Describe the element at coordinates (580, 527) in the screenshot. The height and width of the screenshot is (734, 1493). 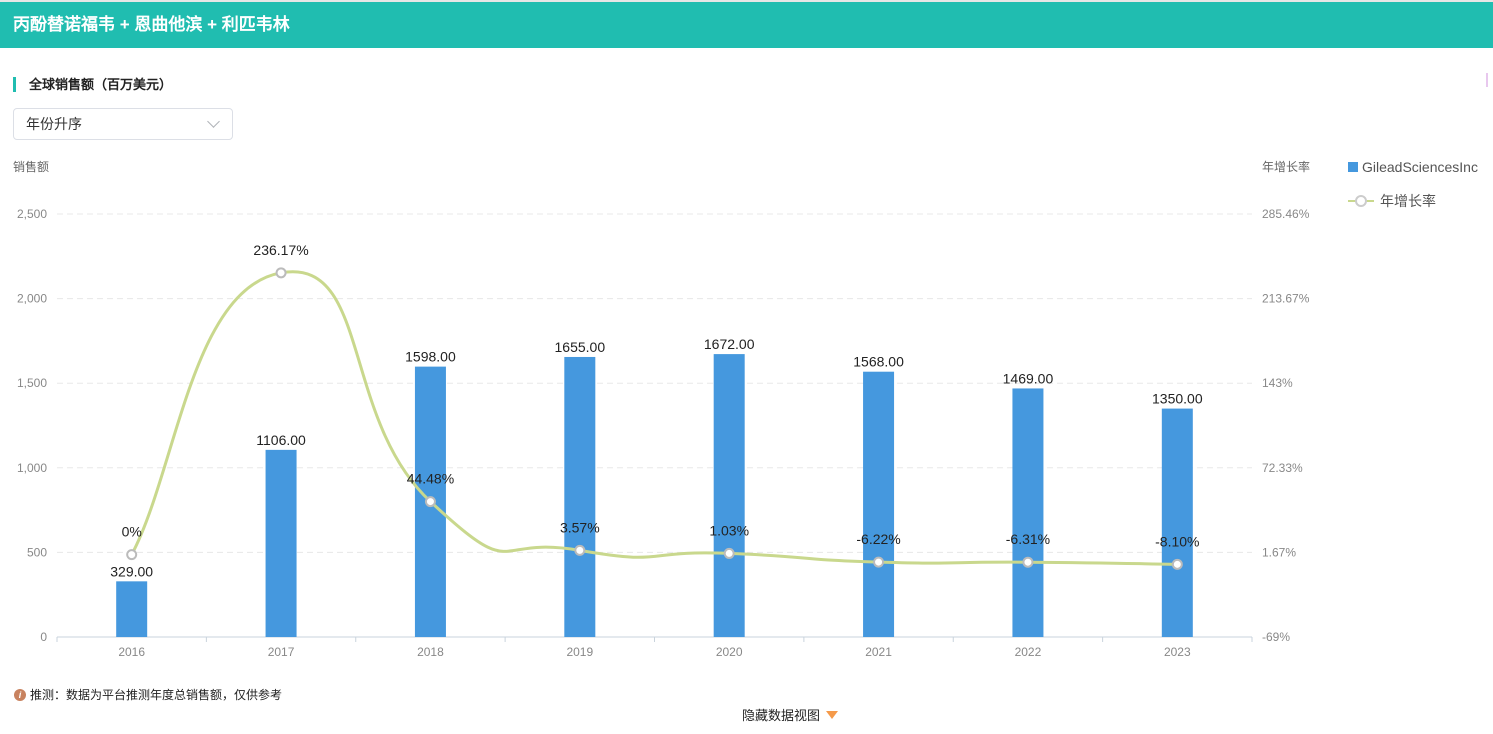
I see `growth-label: 3.57%` at that location.